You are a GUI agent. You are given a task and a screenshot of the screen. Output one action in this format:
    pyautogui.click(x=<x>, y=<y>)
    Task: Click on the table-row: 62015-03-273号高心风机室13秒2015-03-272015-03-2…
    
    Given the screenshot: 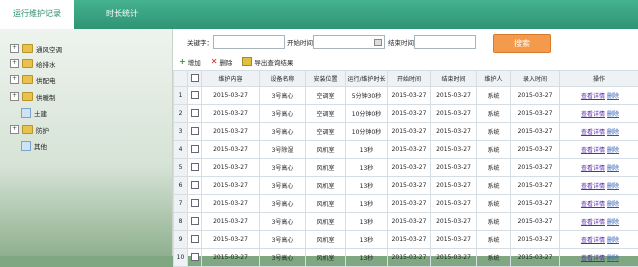 What is the action you would take?
    pyautogui.click(x=406, y=186)
    